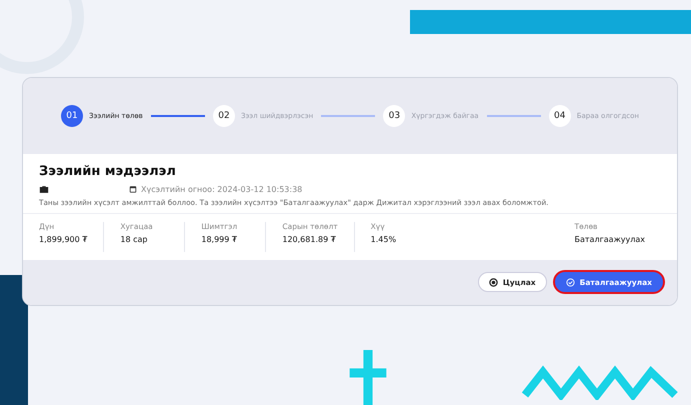  I want to click on stat-value: 1.45%, so click(384, 239).